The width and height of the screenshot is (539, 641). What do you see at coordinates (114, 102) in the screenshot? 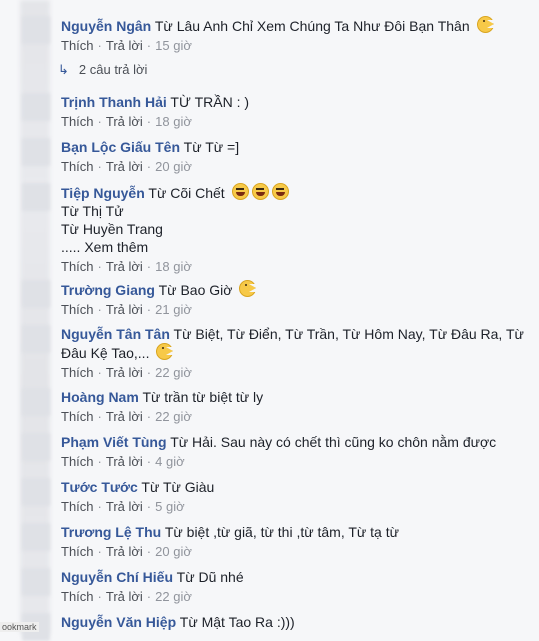
I see `comment-author: Trịnh Thanh Hải` at bounding box center [114, 102].